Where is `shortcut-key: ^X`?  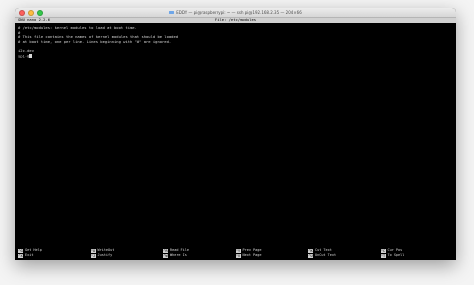
shortcut-key: ^X is located at coordinates (20, 255).